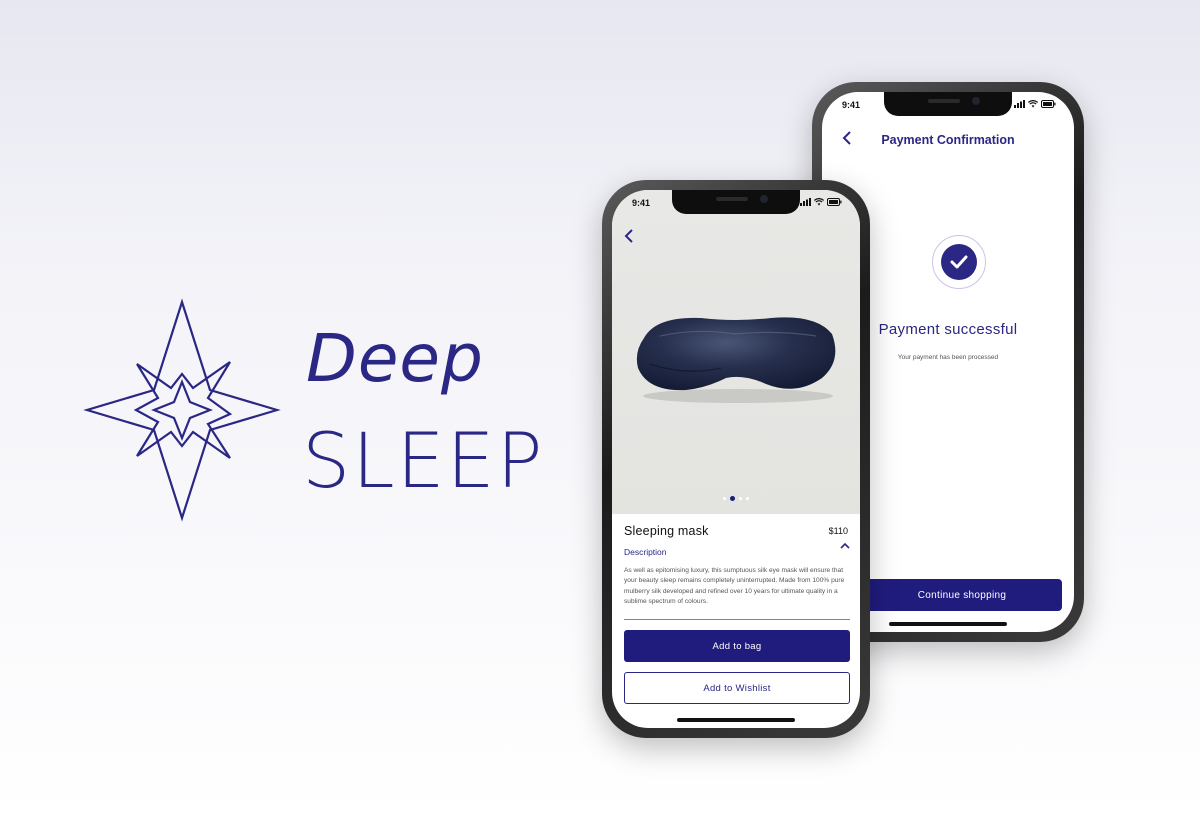 This screenshot has width=1200, height=820. I want to click on add-to-wishlist-button: Add to Wishlist, so click(737, 688).